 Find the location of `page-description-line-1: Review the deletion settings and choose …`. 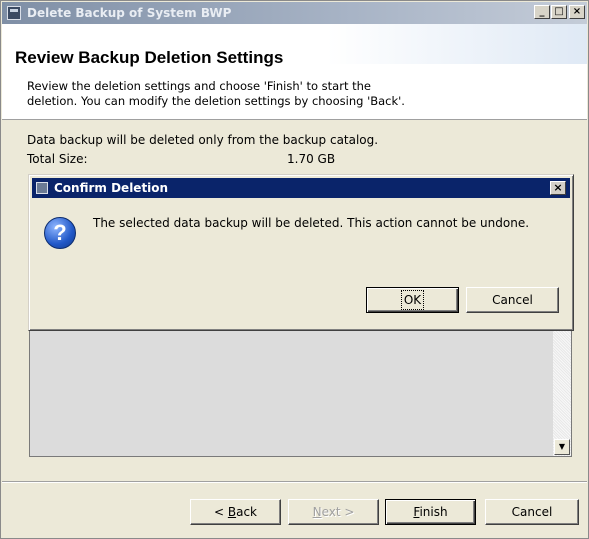

page-description-line-1: Review the deletion settings and choose … is located at coordinates (199, 86).